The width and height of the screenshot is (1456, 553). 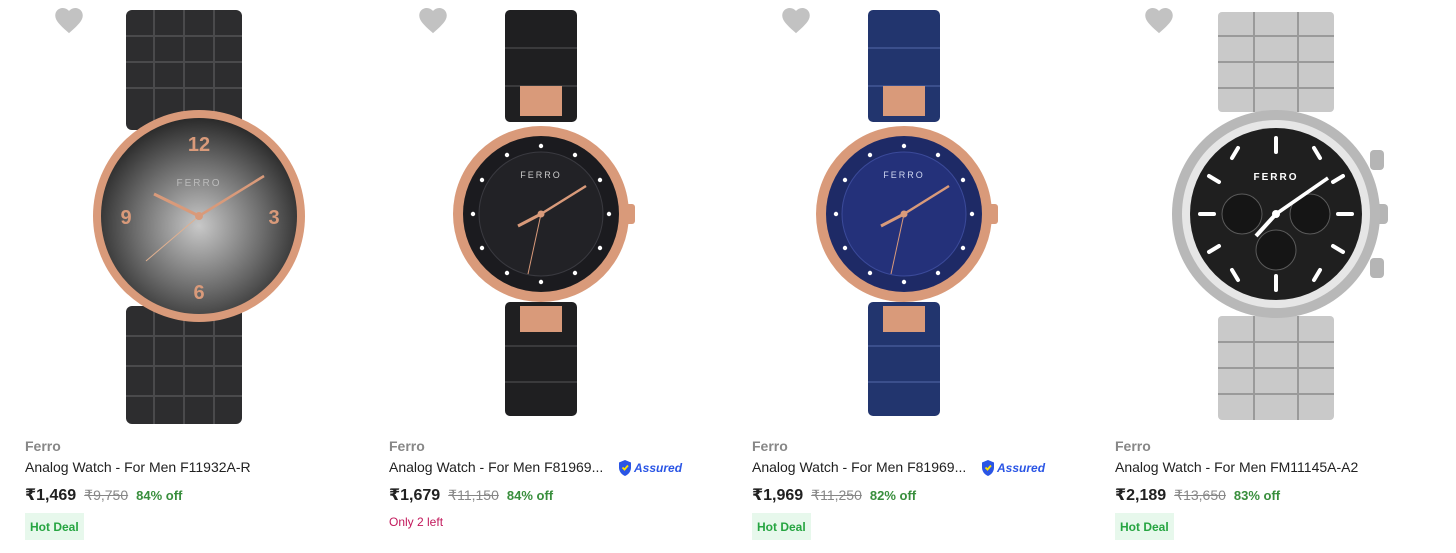 I want to click on price-row: ₹1,969 ₹11,250 82% off, so click(x=834, y=495).